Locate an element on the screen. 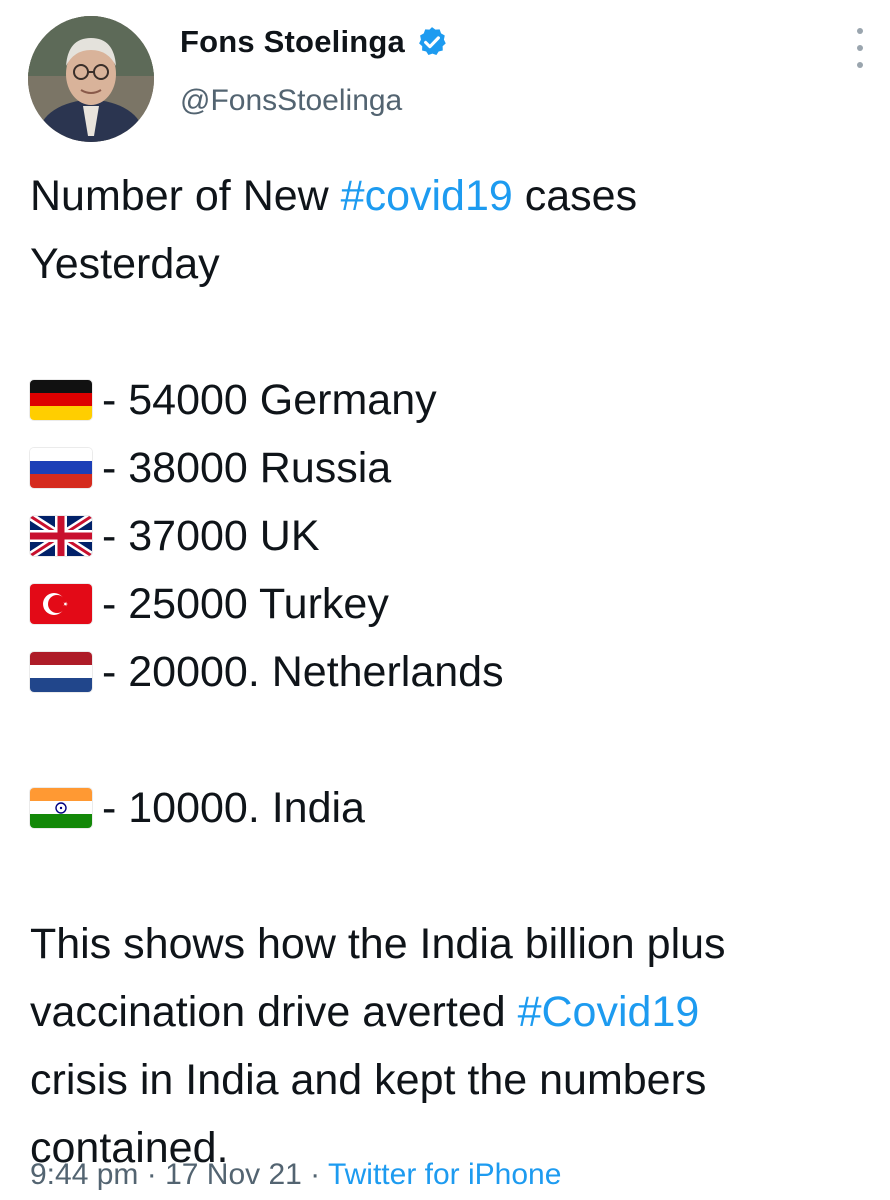 The image size is (890, 1200). tweet-line: This shows how the India billion plus is located at coordinates (378, 944).